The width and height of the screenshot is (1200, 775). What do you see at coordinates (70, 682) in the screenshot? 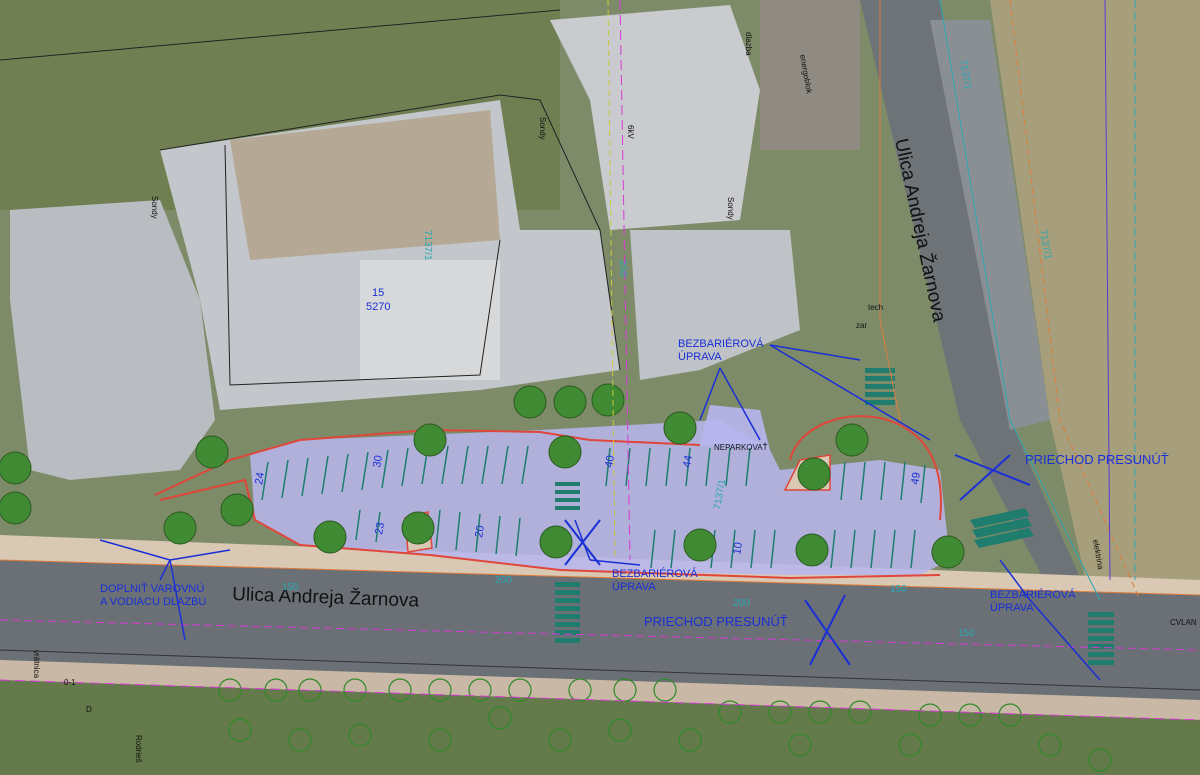
I see `label-0-1: 0-1` at bounding box center [70, 682].